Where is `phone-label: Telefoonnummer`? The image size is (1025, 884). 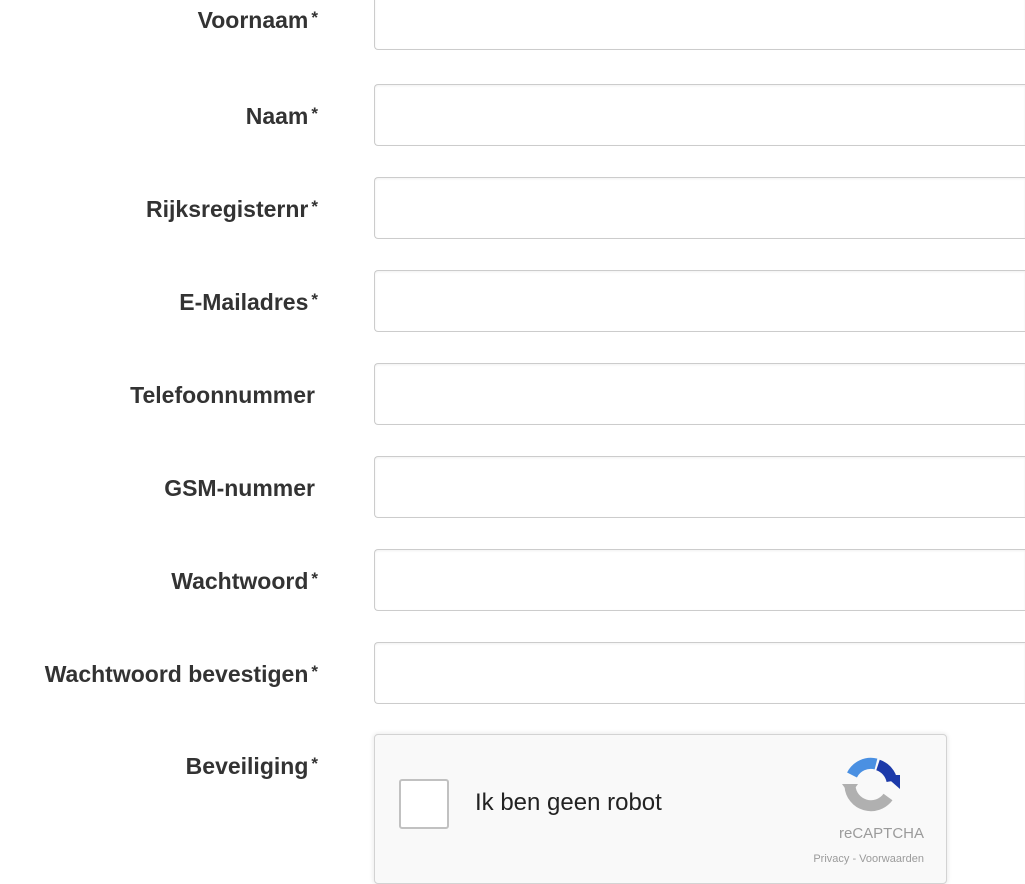
phone-label: Telefoonnummer is located at coordinates (222, 395).